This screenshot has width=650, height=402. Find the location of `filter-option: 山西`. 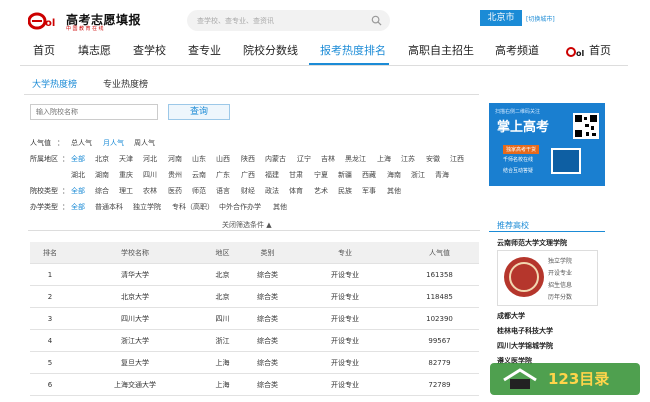

filter-option: 山西 is located at coordinates (223, 159).